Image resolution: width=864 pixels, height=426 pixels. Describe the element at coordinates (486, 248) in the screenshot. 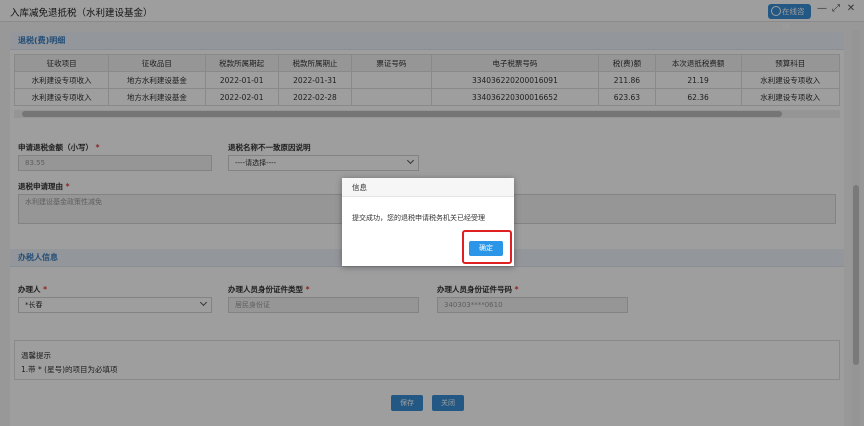

I see `confirm-button: 确定` at that location.